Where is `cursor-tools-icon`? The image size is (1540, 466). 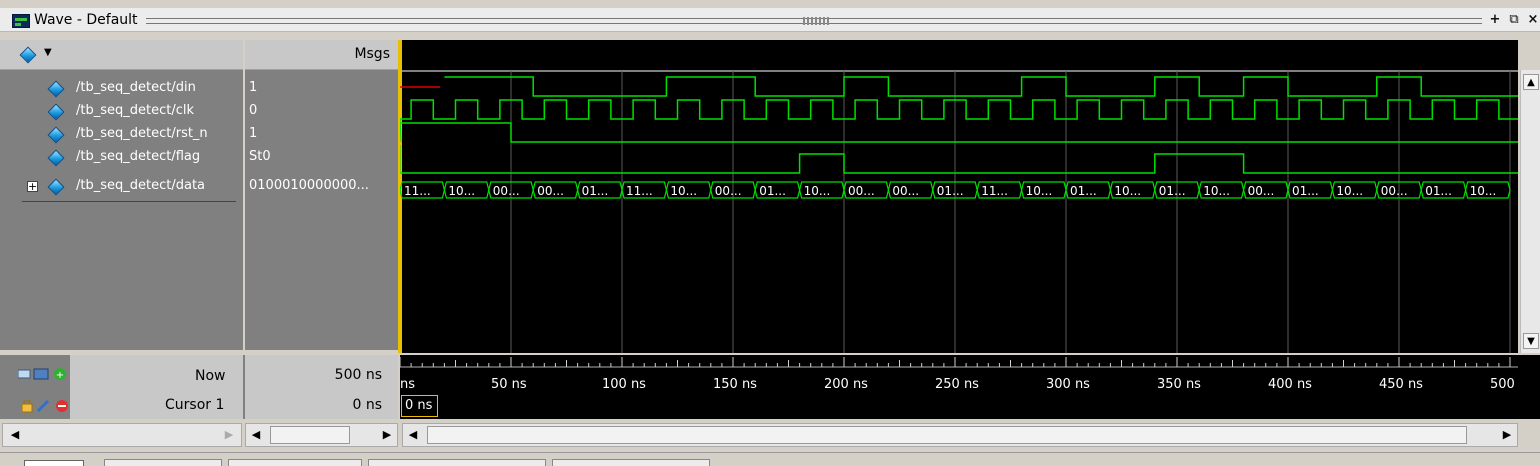
cursor-tools-icon is located at coordinates (49, 406).